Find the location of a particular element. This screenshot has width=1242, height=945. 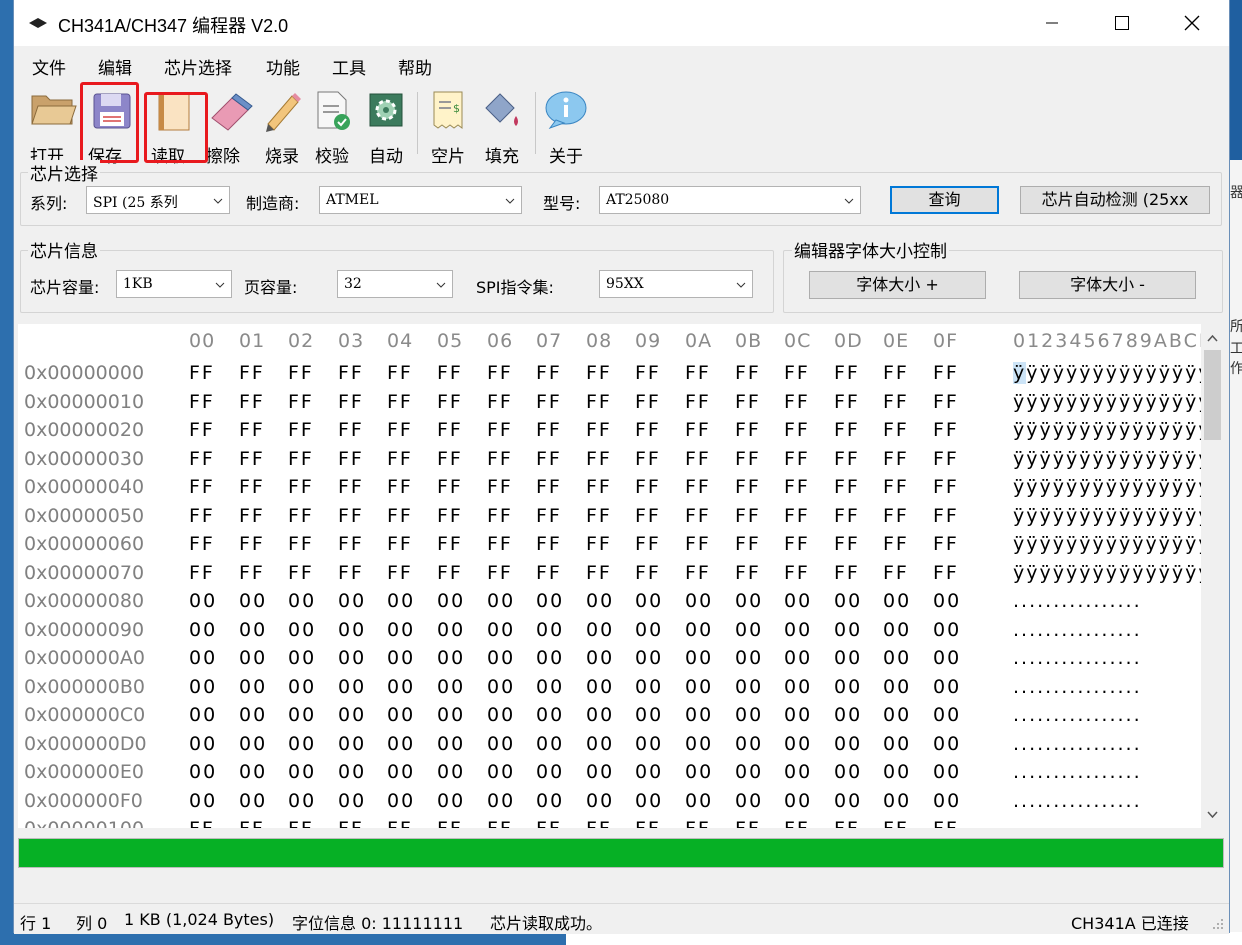

toolbar-open-button: 打开 is located at coordinates (54, 127).